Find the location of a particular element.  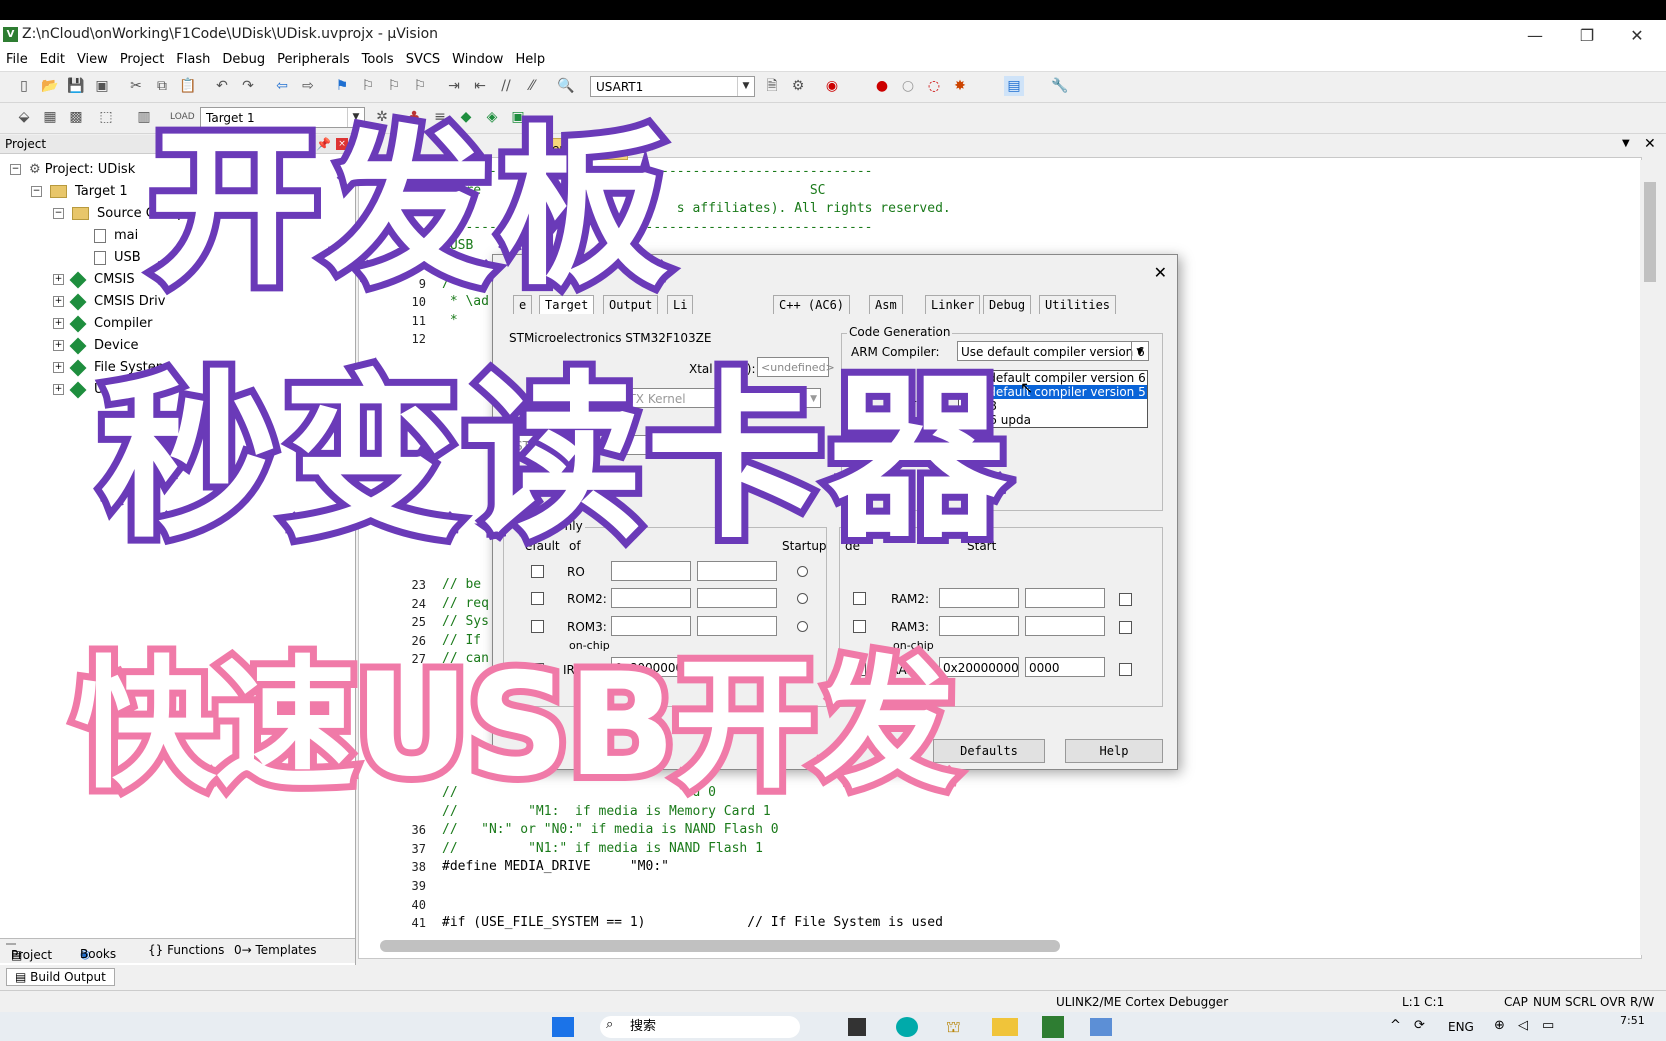

disable-breakpoint-icon: ○ is located at coordinates (908, 86).